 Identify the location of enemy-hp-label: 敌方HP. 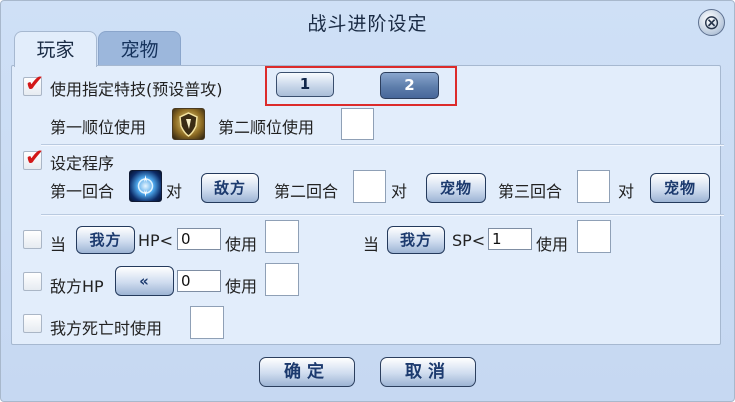
(77, 286).